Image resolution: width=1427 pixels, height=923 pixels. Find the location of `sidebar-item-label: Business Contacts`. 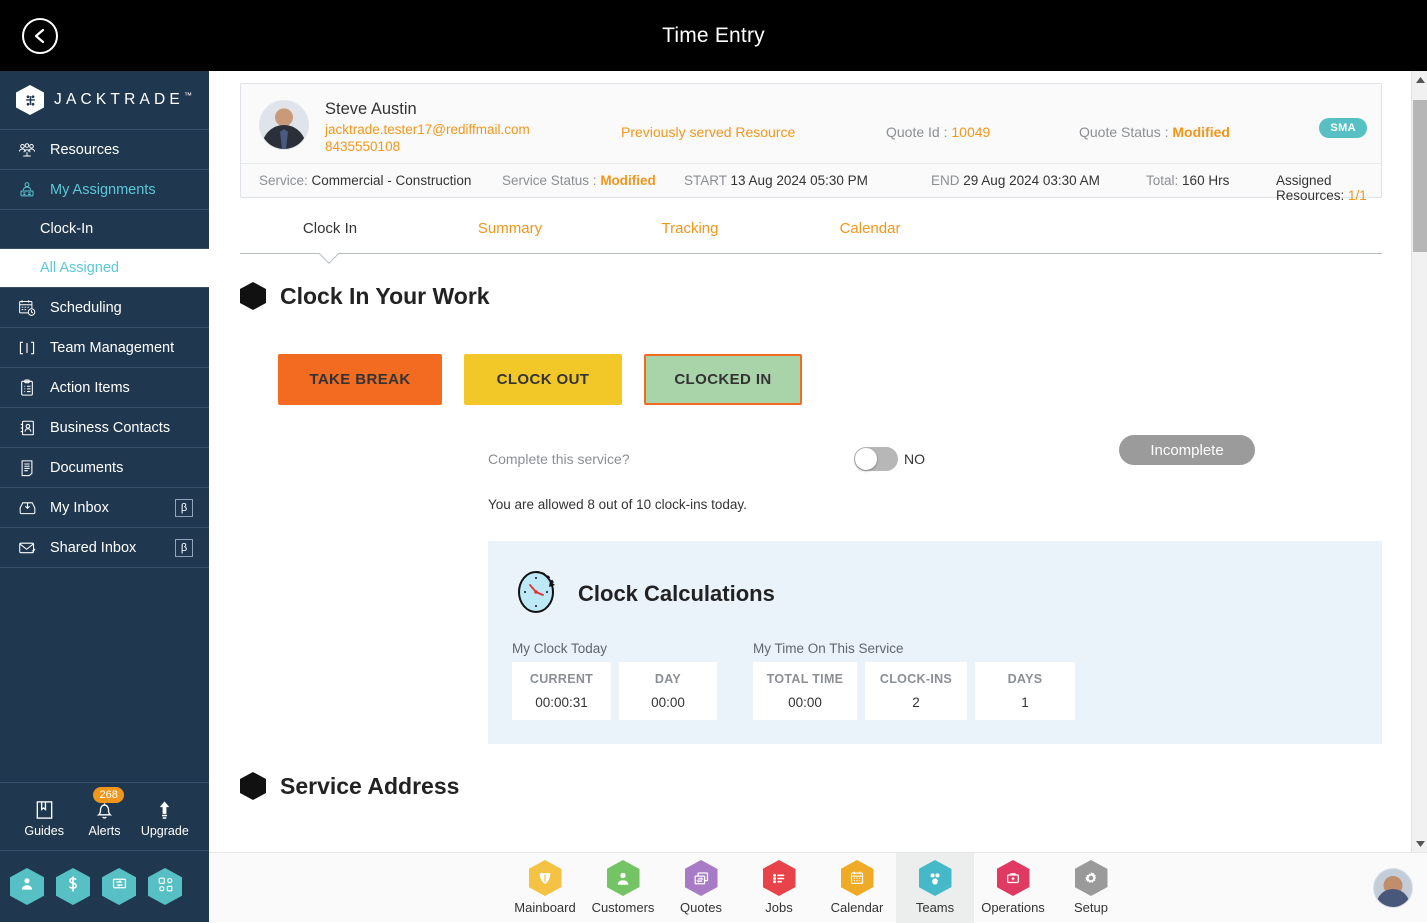

sidebar-item-label: Business Contacts is located at coordinates (110, 428).